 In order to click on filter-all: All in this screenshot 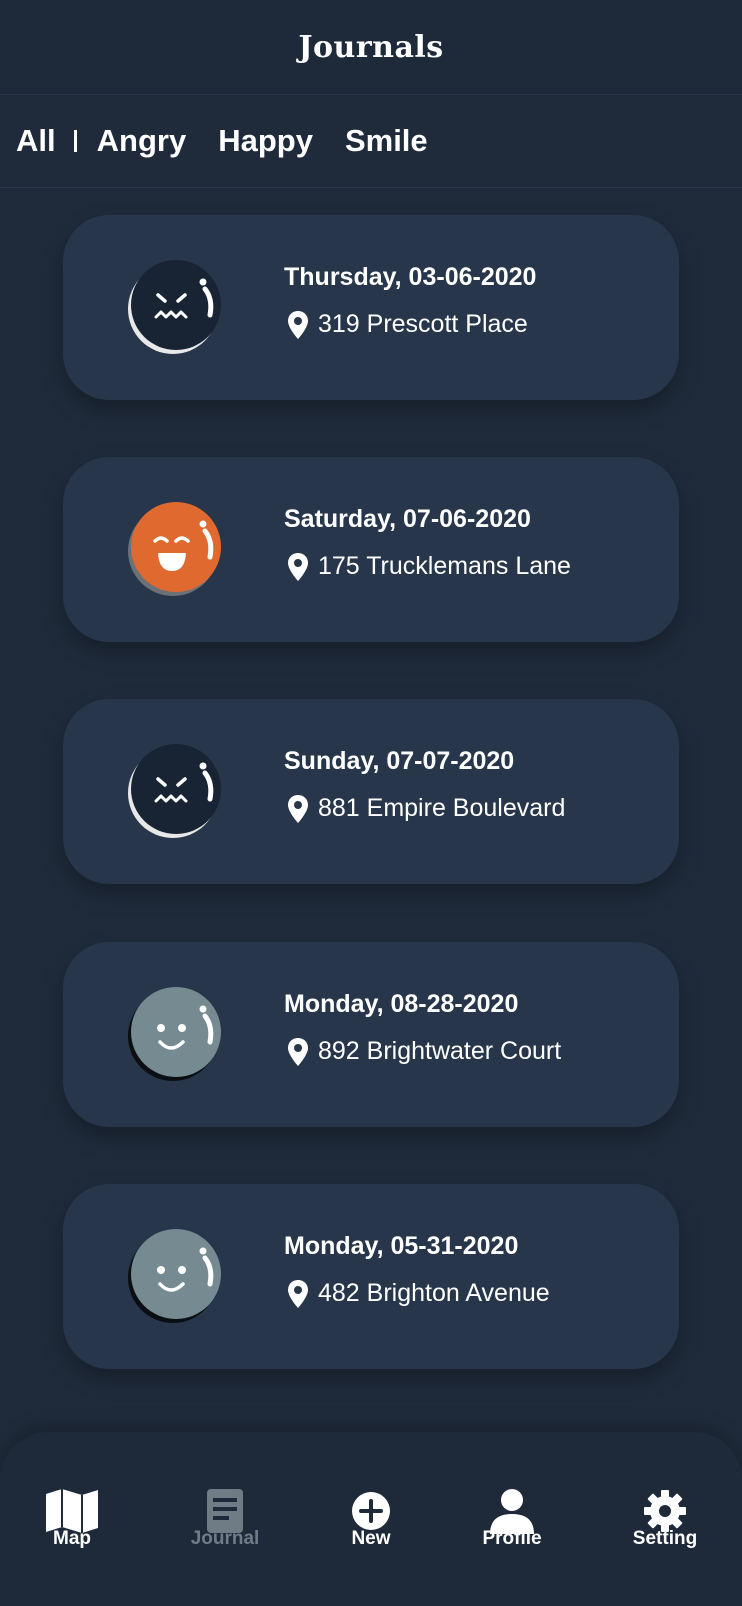, I will do `click(36, 141)`.